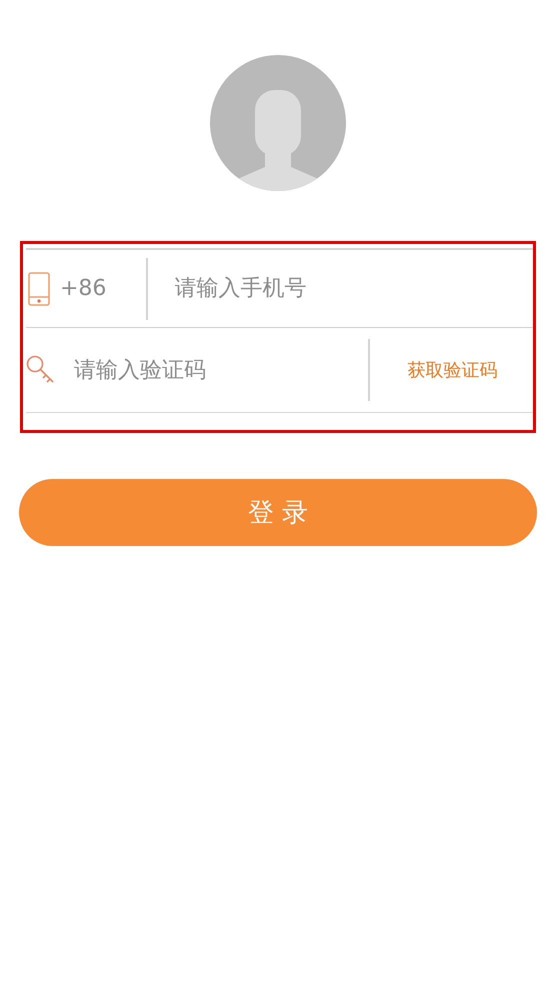 This screenshot has height=988, width=556. Describe the element at coordinates (278, 512) in the screenshot. I see `login-button: 登 录` at that location.